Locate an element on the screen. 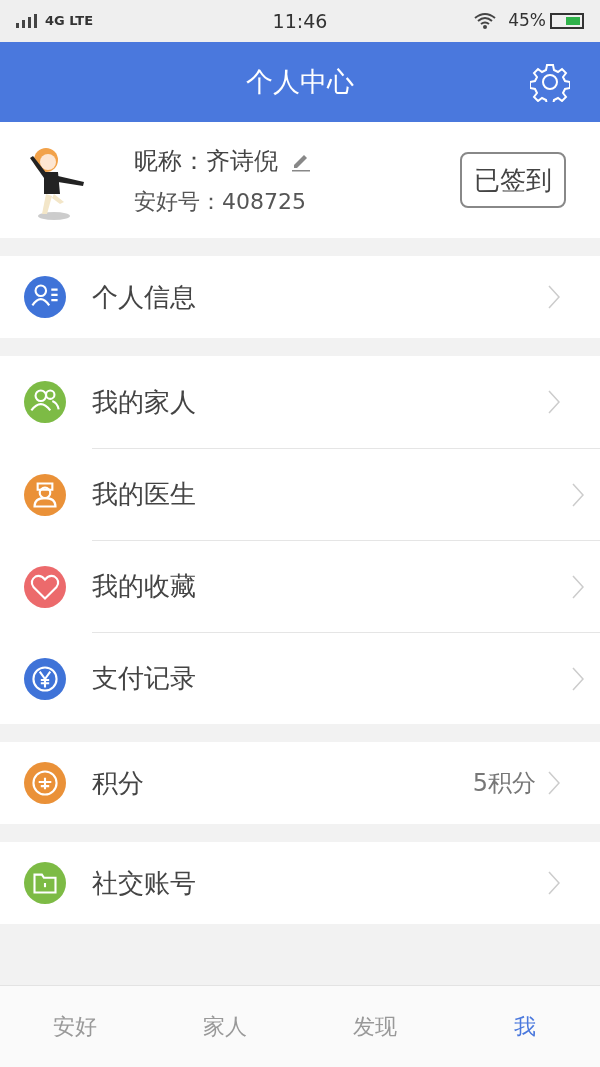 The image size is (600, 1067). wifi-icon is located at coordinates (485, 21).